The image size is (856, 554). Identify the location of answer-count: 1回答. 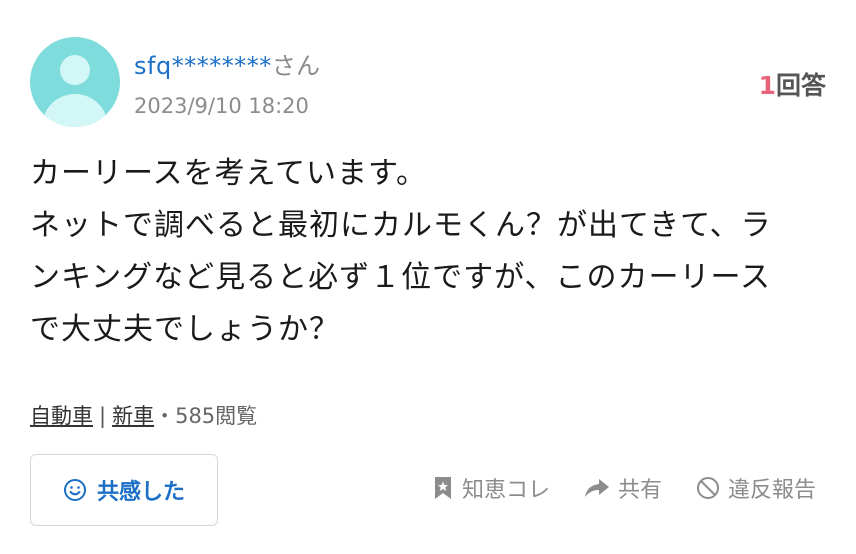
(792, 84).